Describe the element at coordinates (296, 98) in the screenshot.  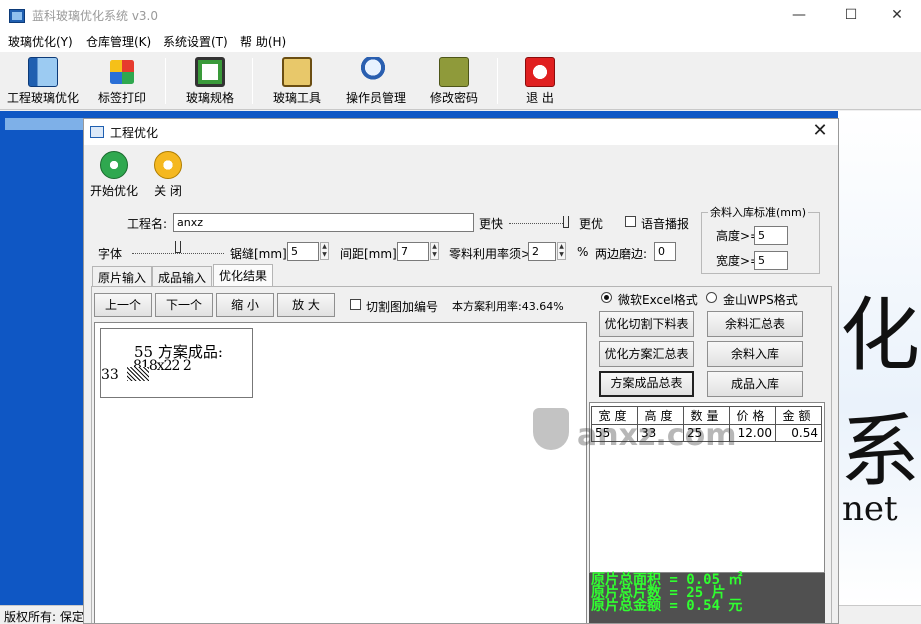
I see `toolbar-label: 玻璃工具` at that location.